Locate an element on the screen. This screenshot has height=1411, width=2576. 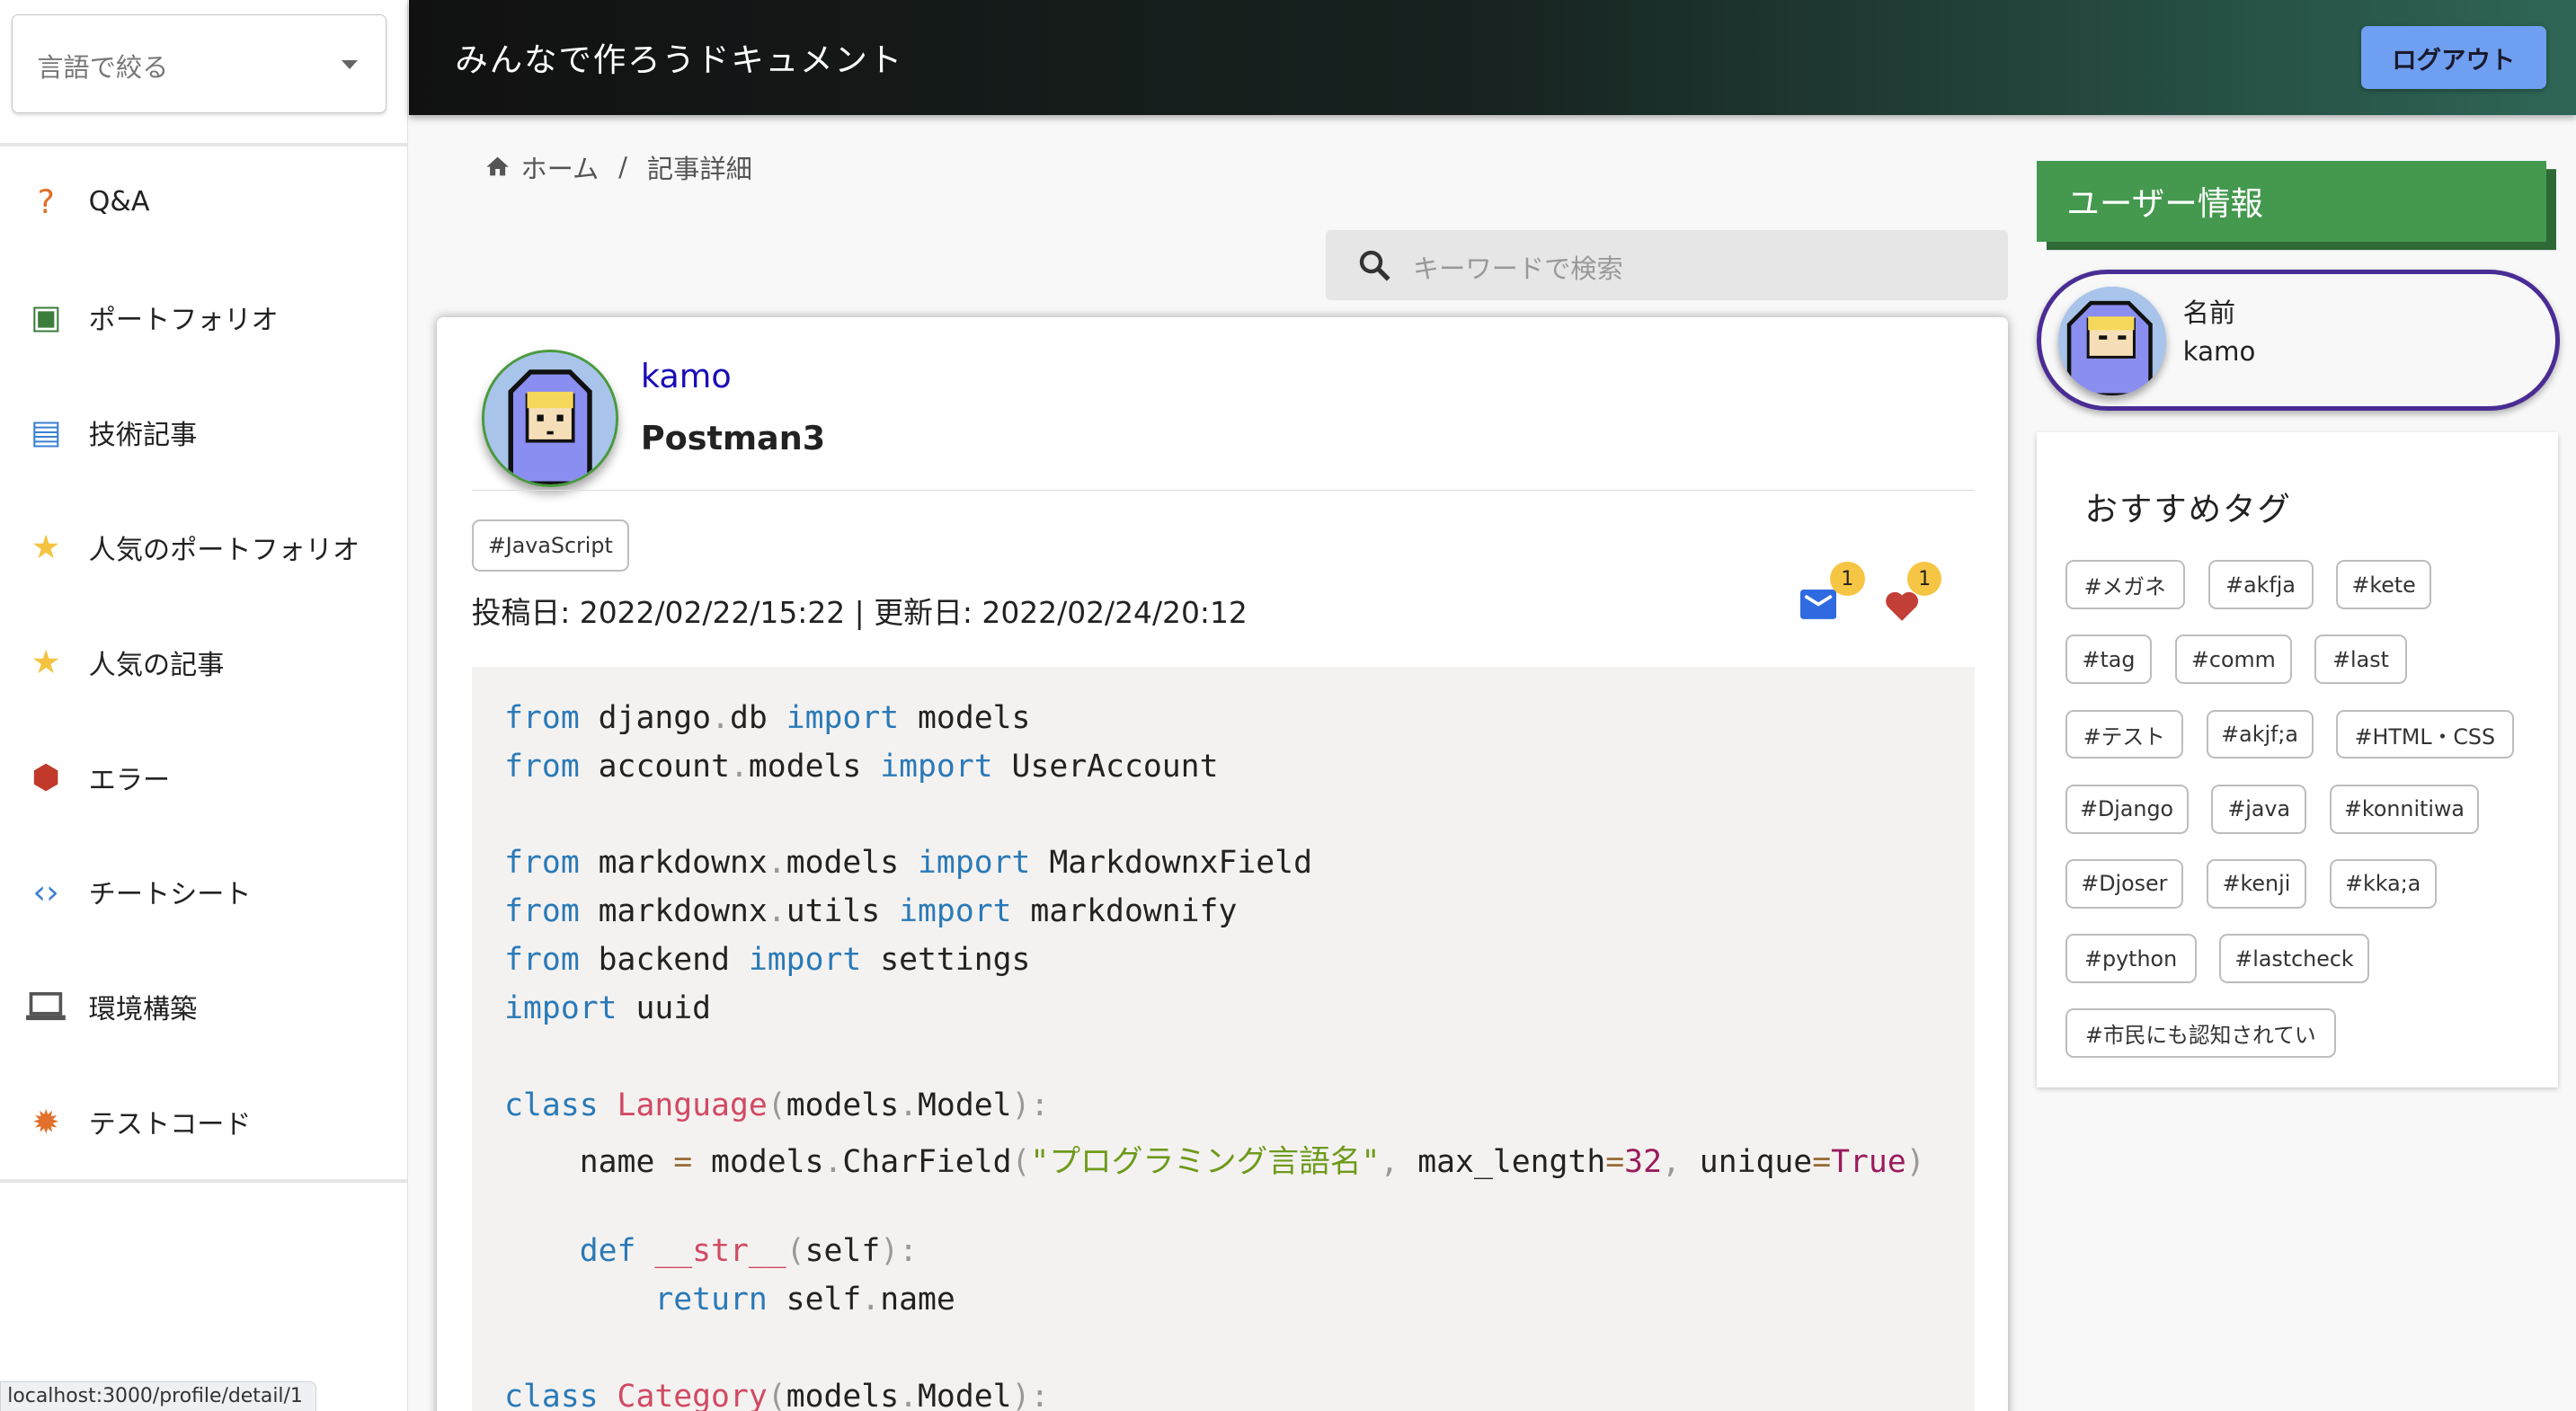
bug-icon: ✹ is located at coordinates (45, 1121).